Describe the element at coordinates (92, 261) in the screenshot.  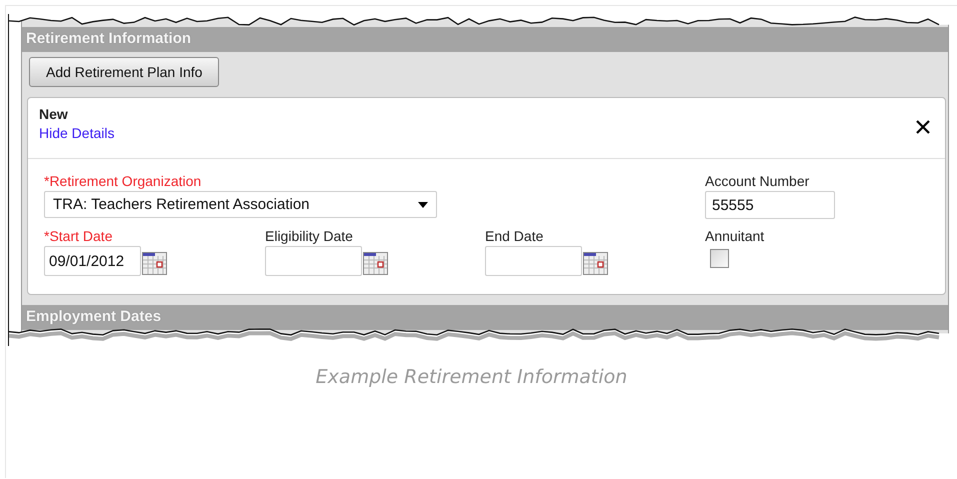
I see `date-field: 09/01/2012` at that location.